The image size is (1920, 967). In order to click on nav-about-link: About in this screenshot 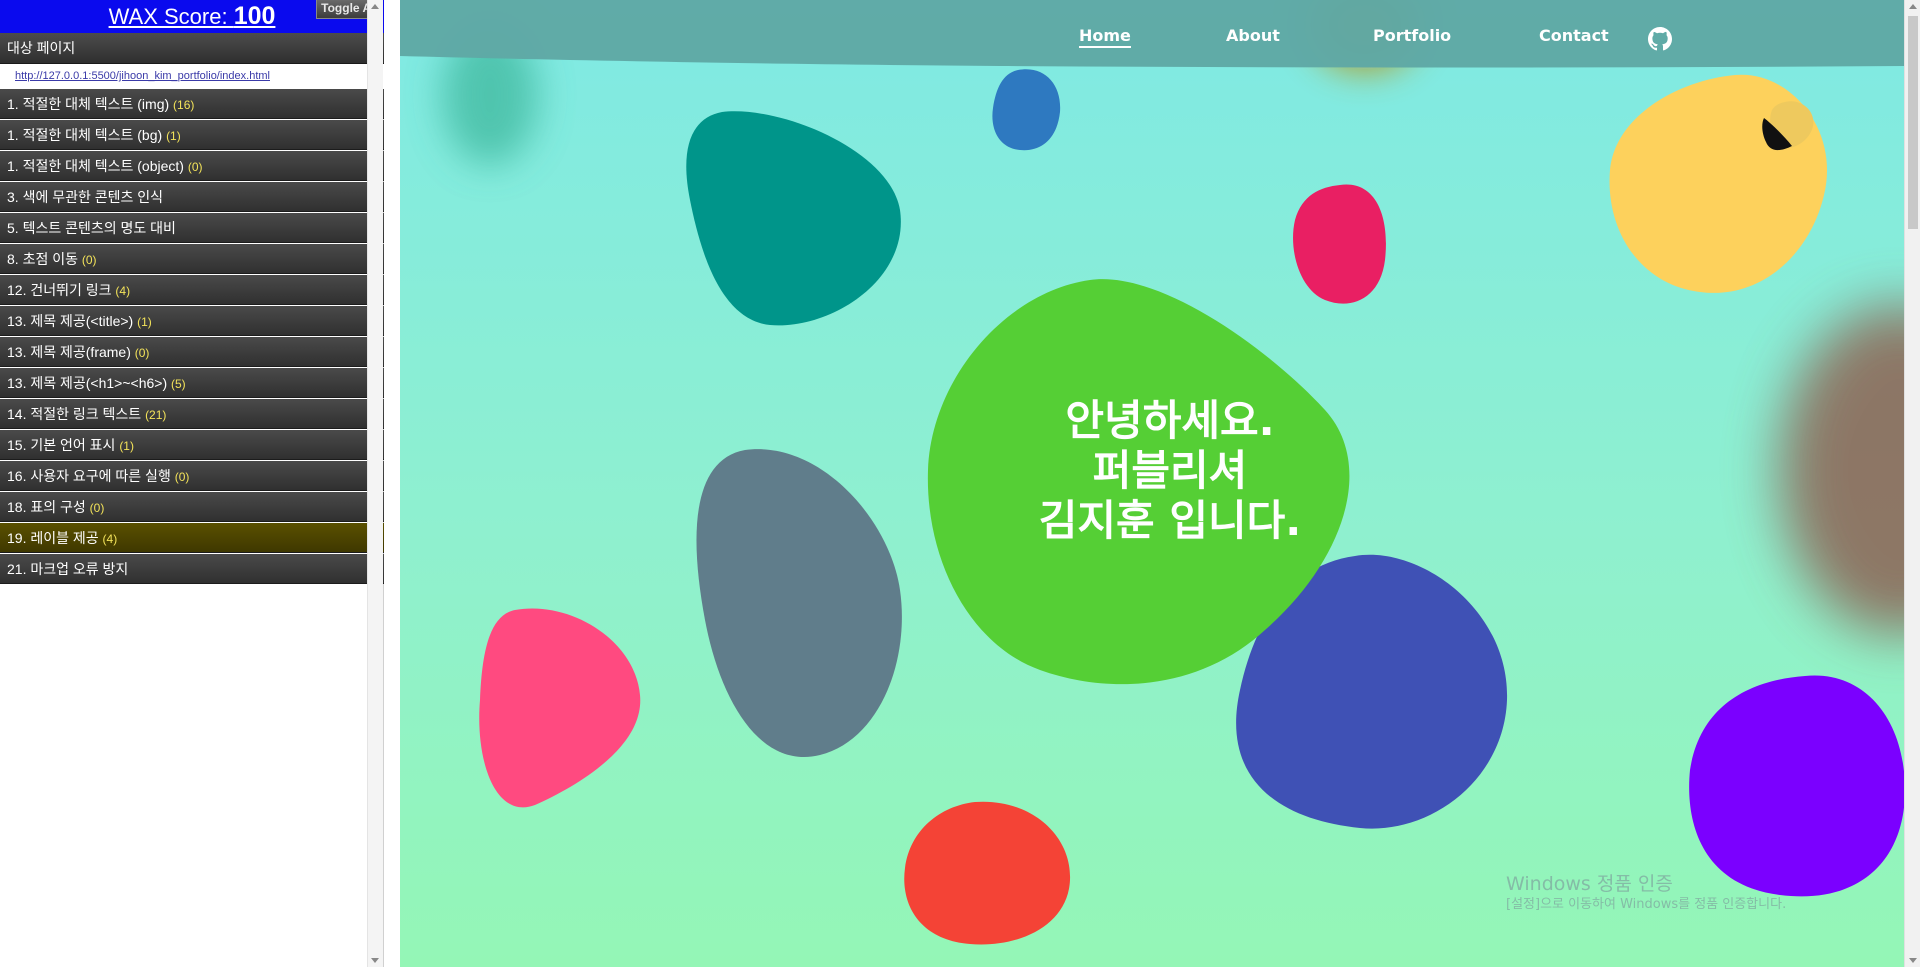, I will do `click(1253, 35)`.